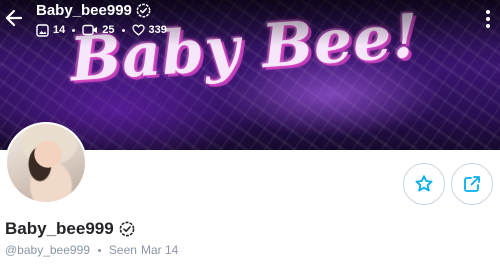 The width and height of the screenshot is (500, 267). What do you see at coordinates (99, 250) in the screenshot?
I see `meta-separator` at bounding box center [99, 250].